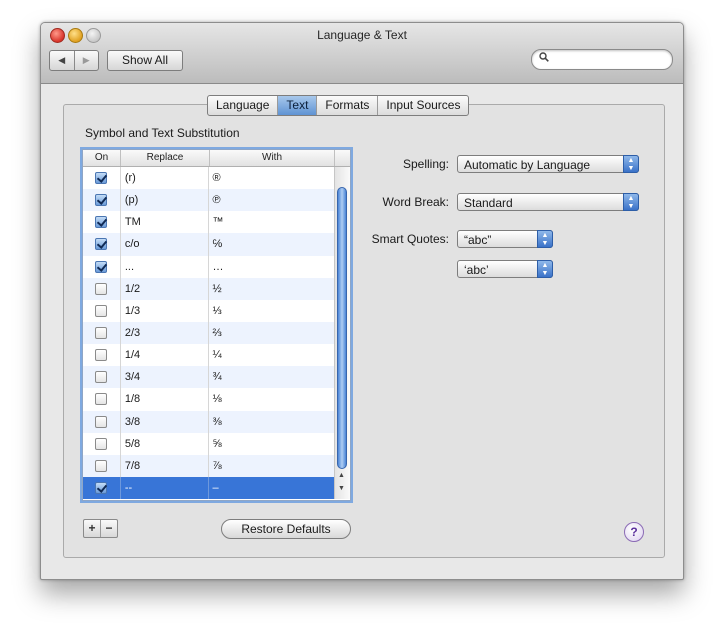  What do you see at coordinates (102, 158) in the screenshot?
I see `column-header-on: On` at bounding box center [102, 158].